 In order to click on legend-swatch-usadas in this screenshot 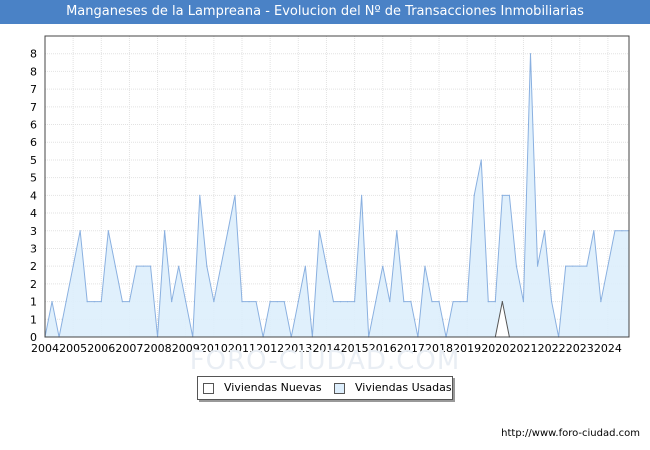, I will do `click(339, 388)`.